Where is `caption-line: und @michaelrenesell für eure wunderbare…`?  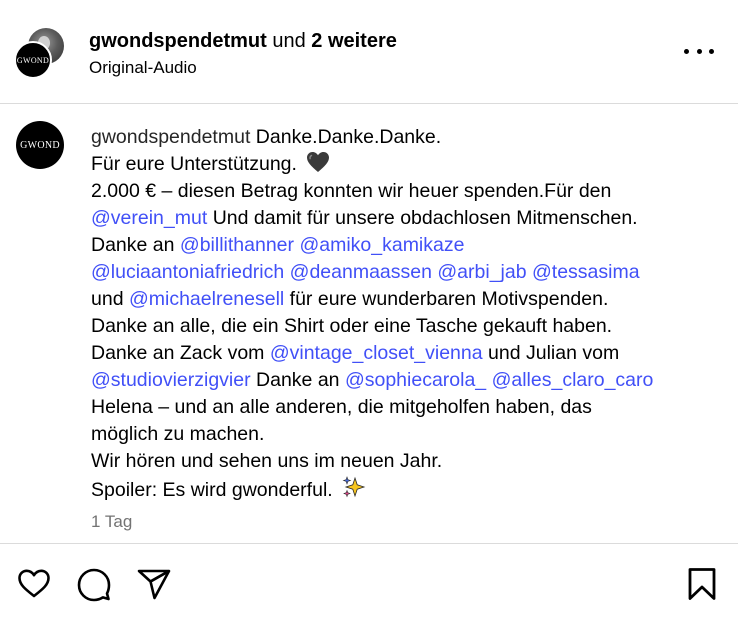
caption-line: und @michaelrenesell für eure wunderbare… is located at coordinates (406, 299).